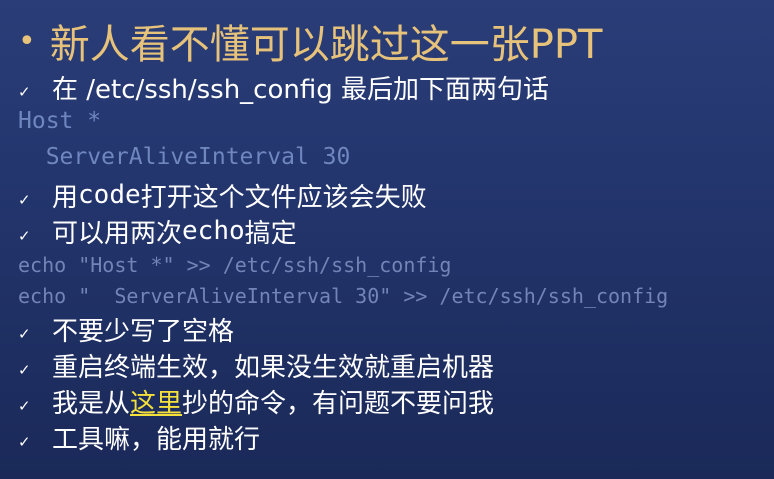  What do you see at coordinates (273, 367) in the screenshot?
I see `list-item-text: 重启终端生效，如果没生效就重启机器` at bounding box center [273, 367].